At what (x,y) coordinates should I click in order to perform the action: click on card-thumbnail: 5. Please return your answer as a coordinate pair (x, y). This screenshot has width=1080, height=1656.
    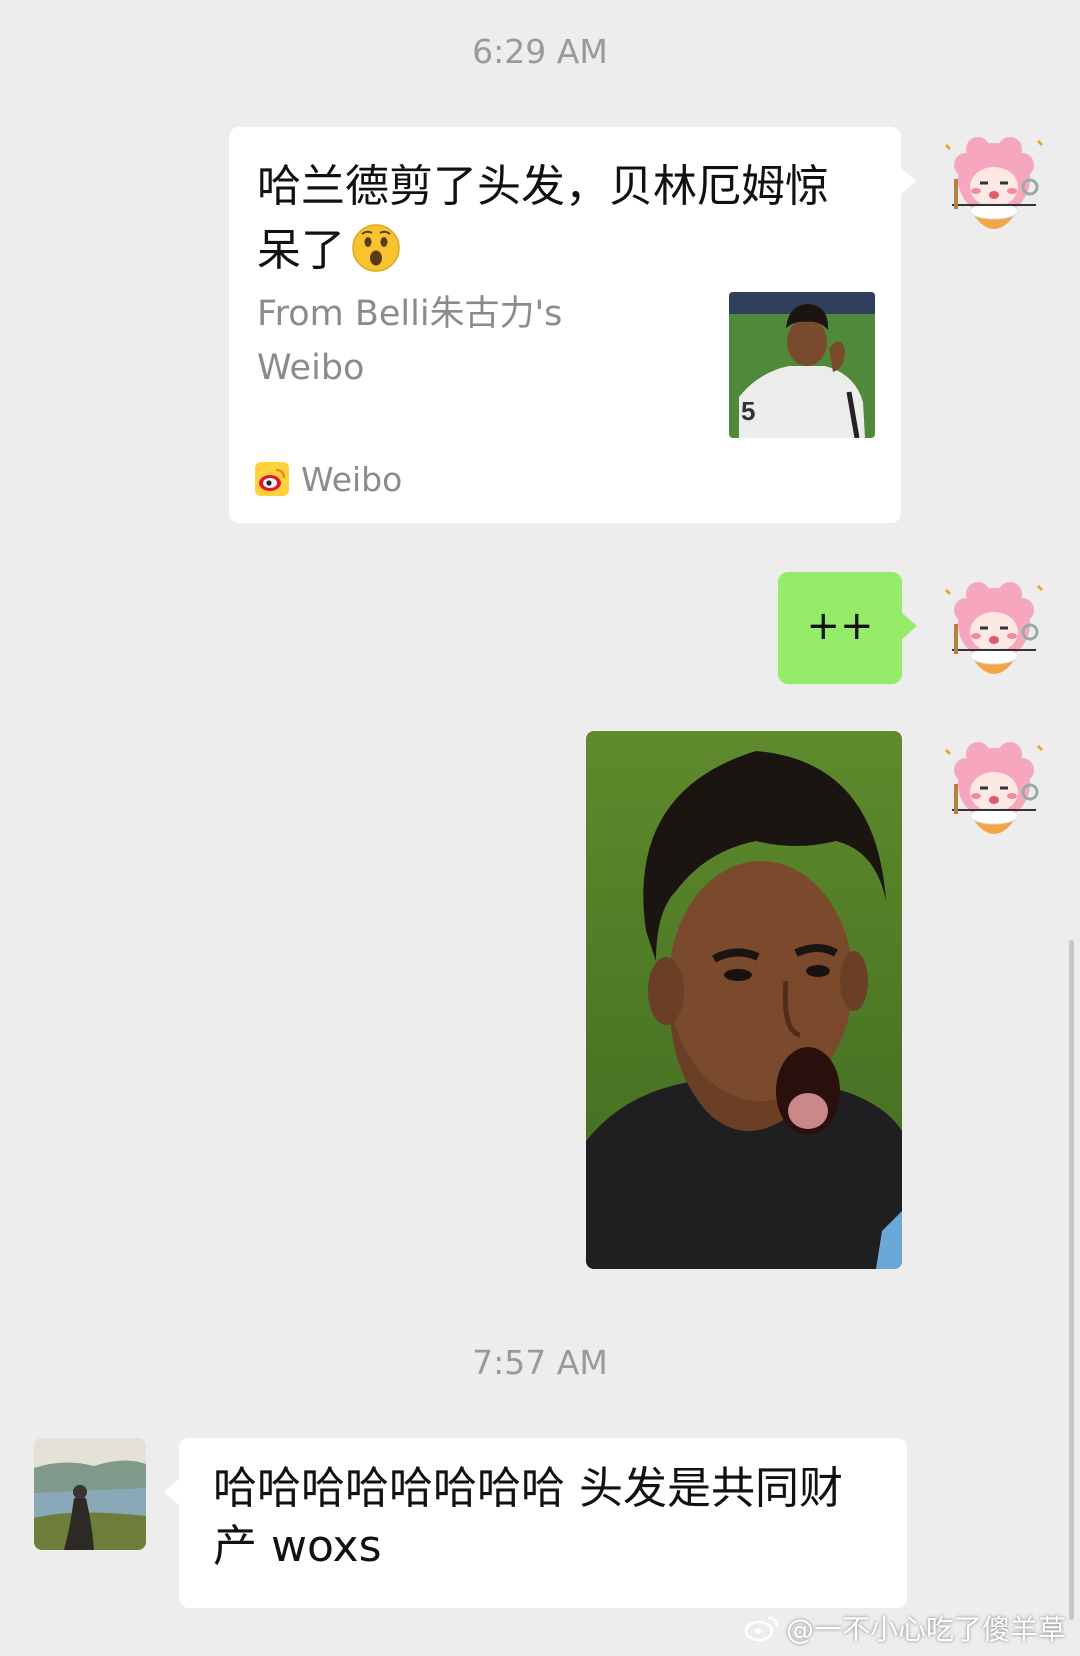
    Looking at the image, I should click on (802, 365).